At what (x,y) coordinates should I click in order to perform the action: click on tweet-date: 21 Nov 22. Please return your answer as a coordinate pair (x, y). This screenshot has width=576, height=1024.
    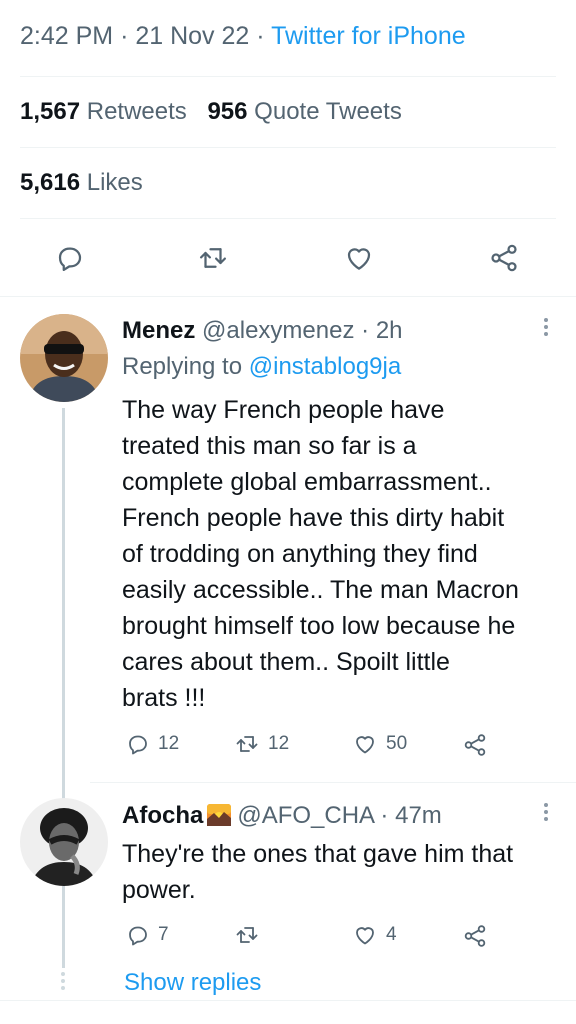
    Looking at the image, I should click on (192, 36).